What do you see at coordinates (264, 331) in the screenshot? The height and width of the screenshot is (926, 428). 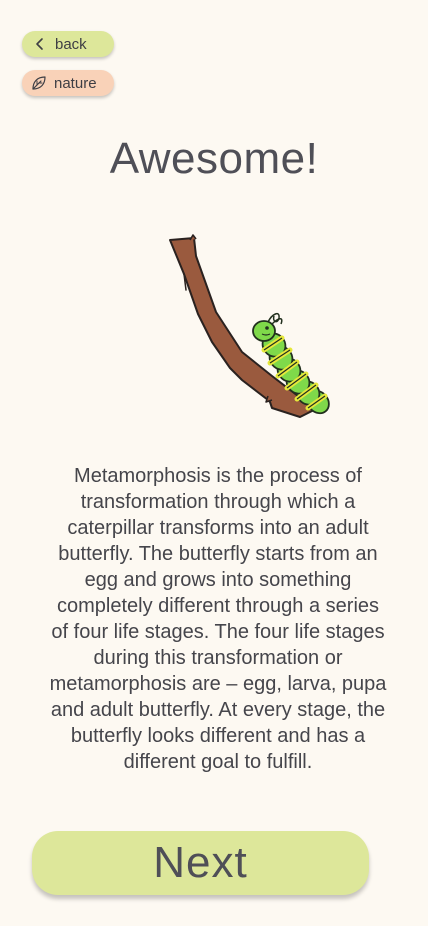 I see `caterpillar-head` at bounding box center [264, 331].